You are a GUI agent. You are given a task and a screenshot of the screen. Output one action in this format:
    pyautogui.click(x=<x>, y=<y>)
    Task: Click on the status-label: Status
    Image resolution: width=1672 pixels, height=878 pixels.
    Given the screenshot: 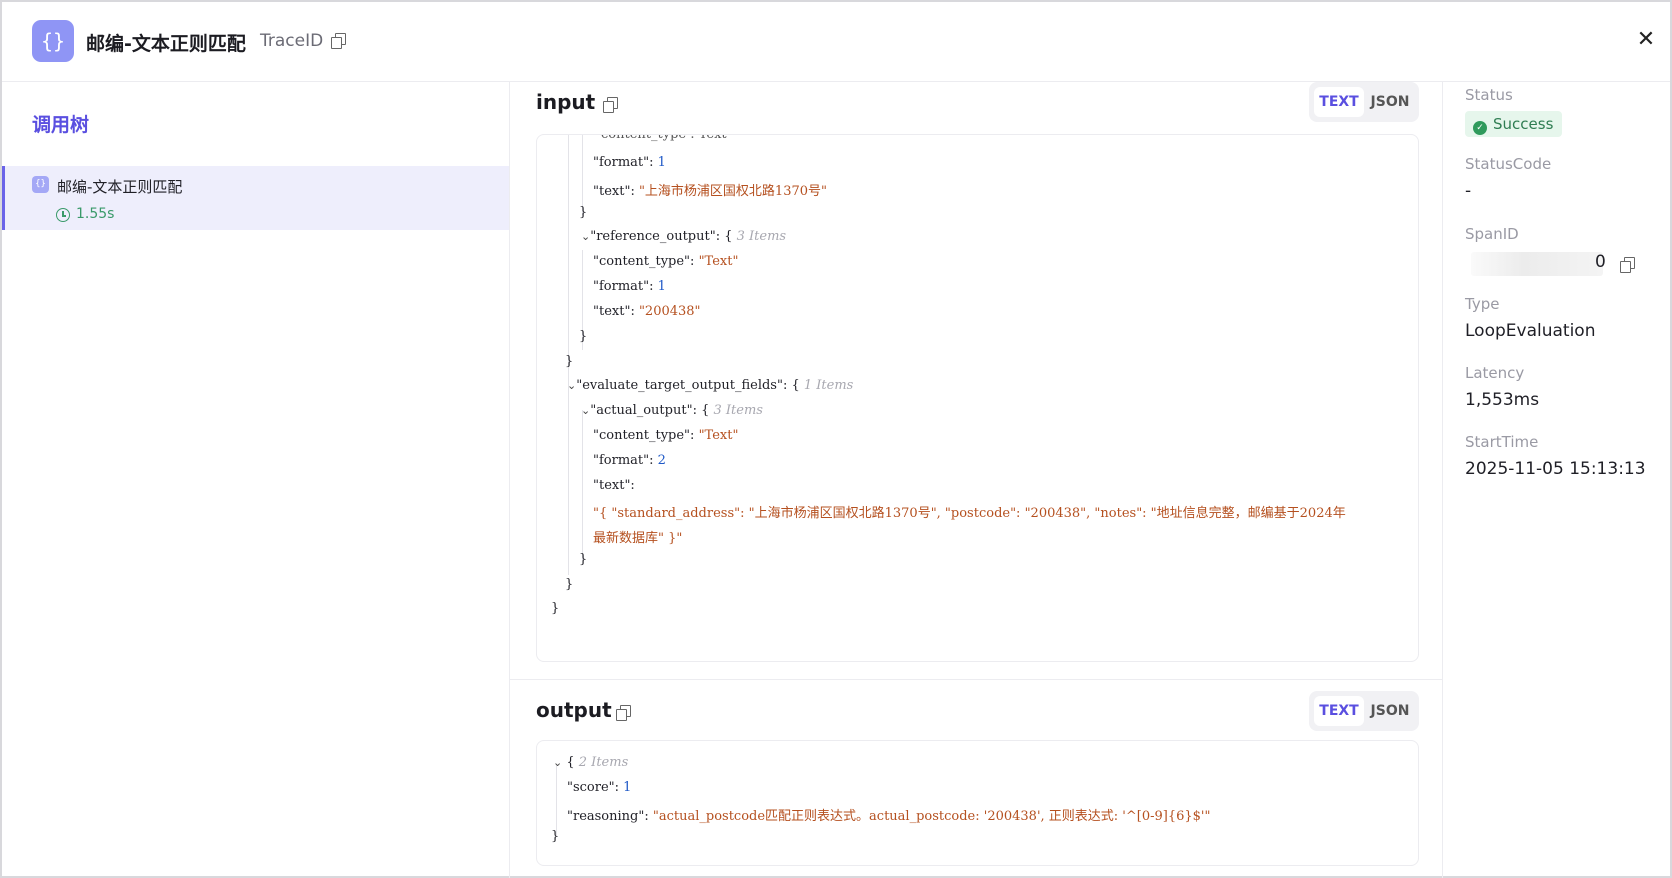 What is the action you would take?
    pyautogui.click(x=1489, y=95)
    